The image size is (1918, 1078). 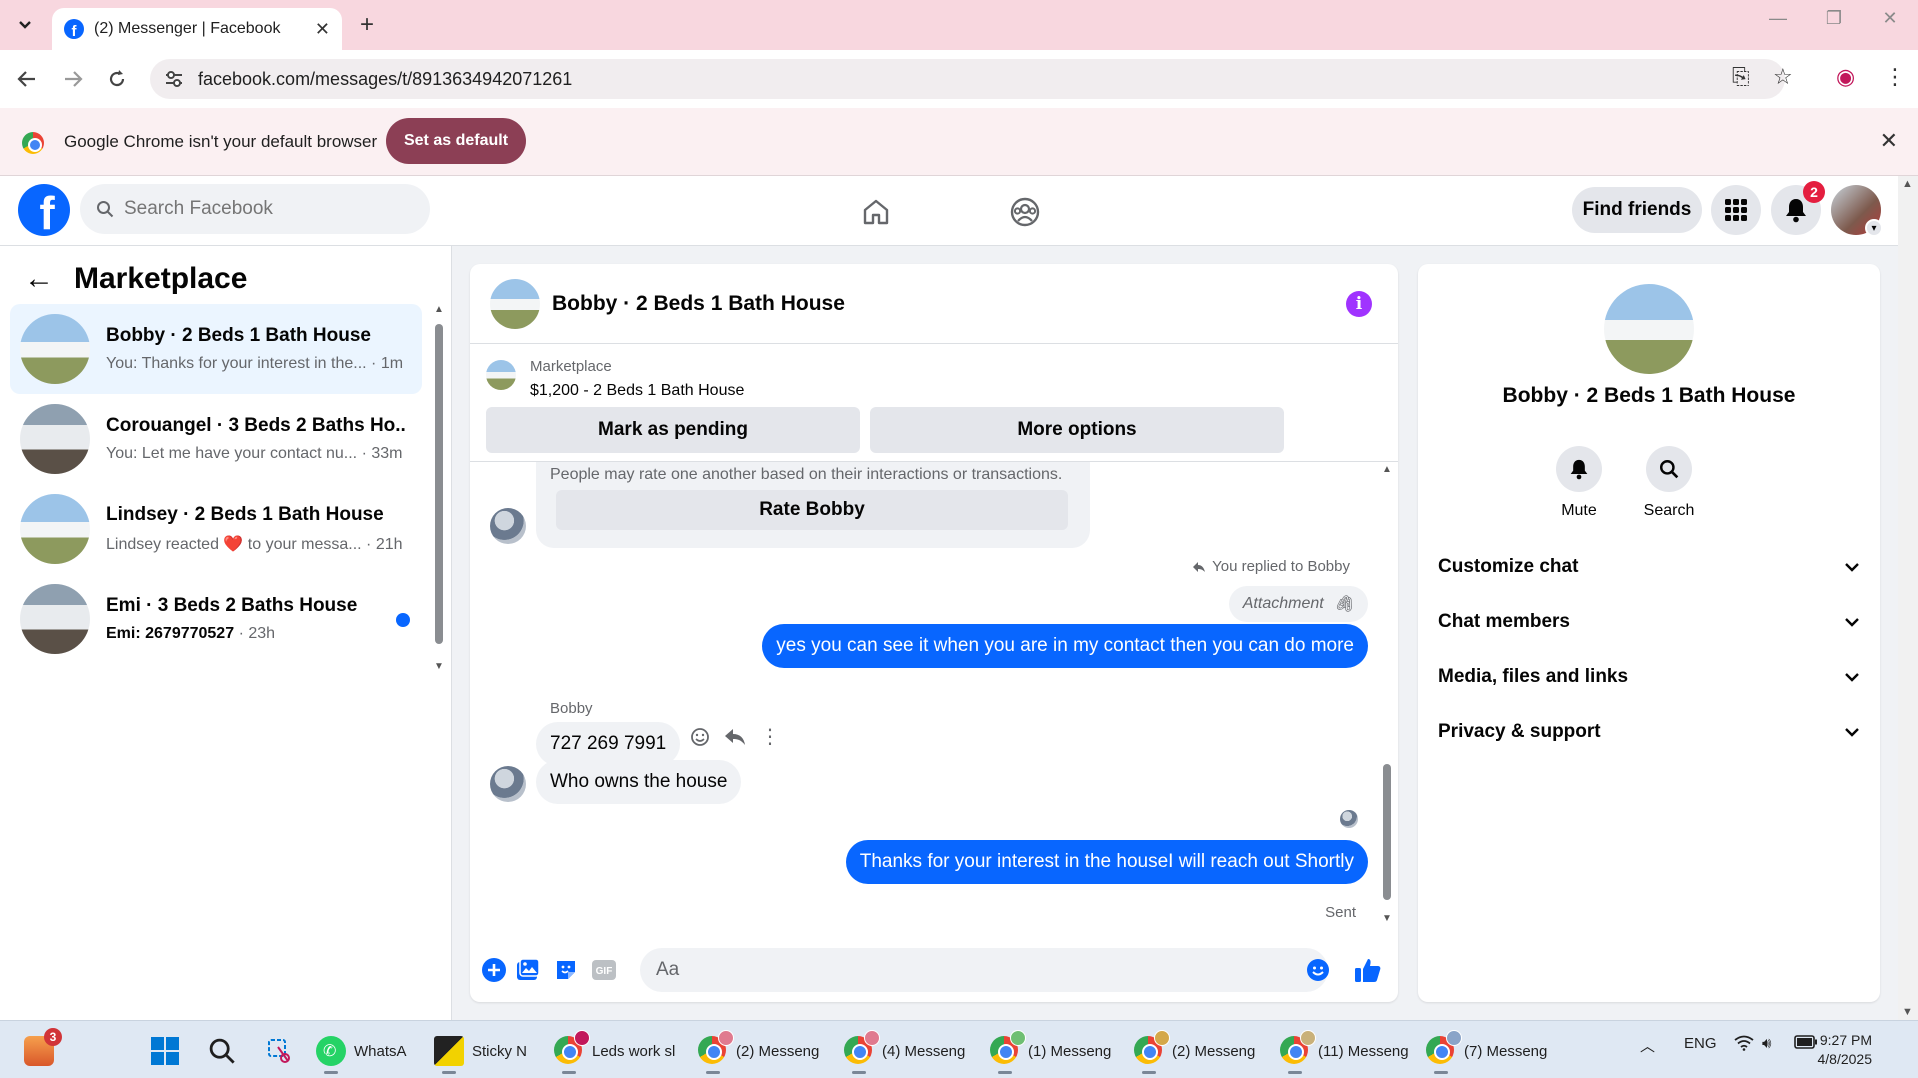 I want to click on taskbar-app: Sticky N, so click(x=480, y=1052).